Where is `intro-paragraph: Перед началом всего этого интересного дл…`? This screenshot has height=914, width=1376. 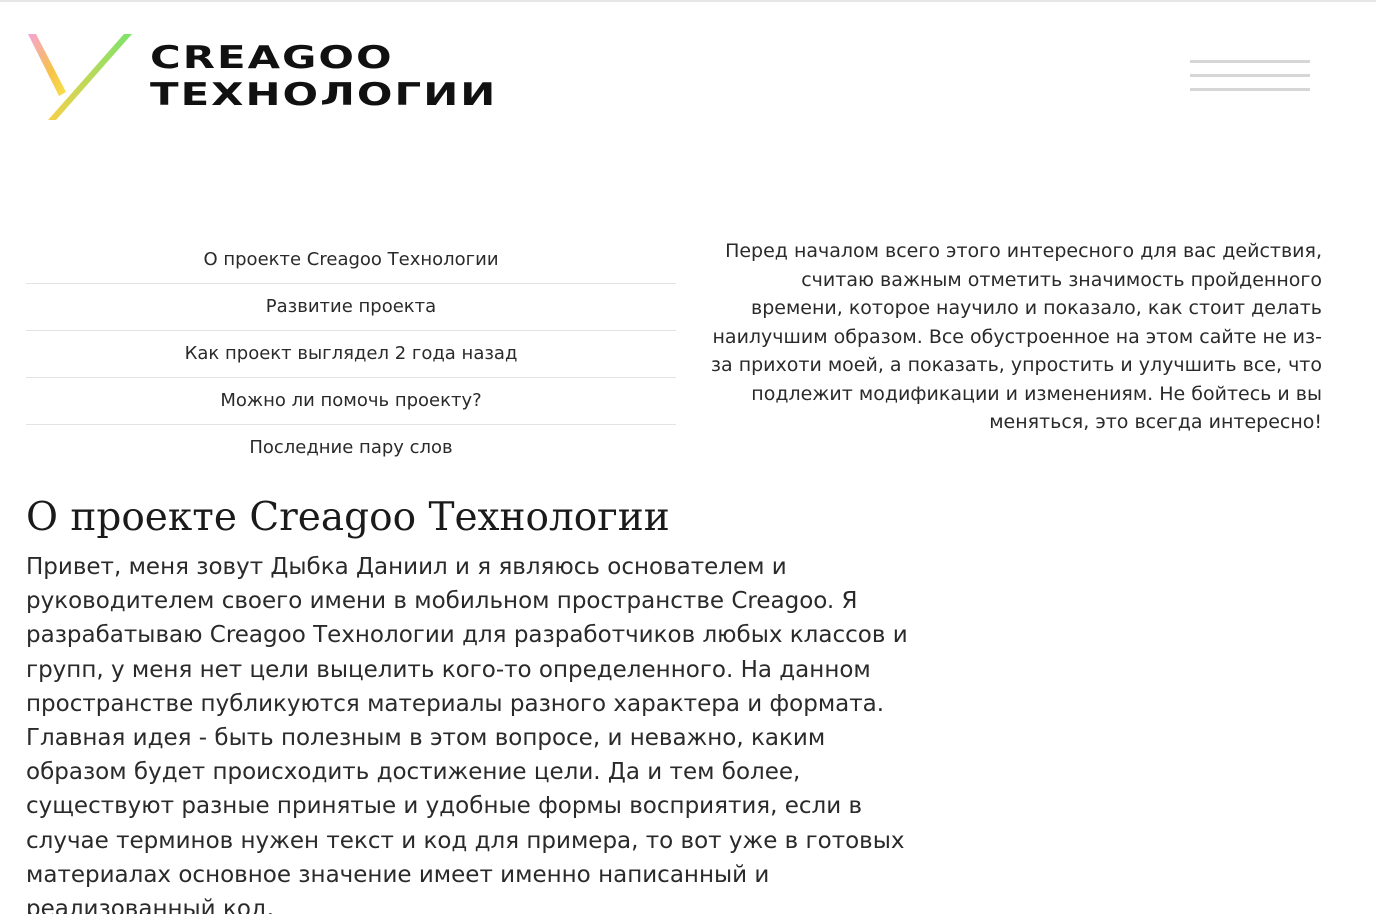 intro-paragraph: Перед началом всего этого интересного дл… is located at coordinates (1016, 336).